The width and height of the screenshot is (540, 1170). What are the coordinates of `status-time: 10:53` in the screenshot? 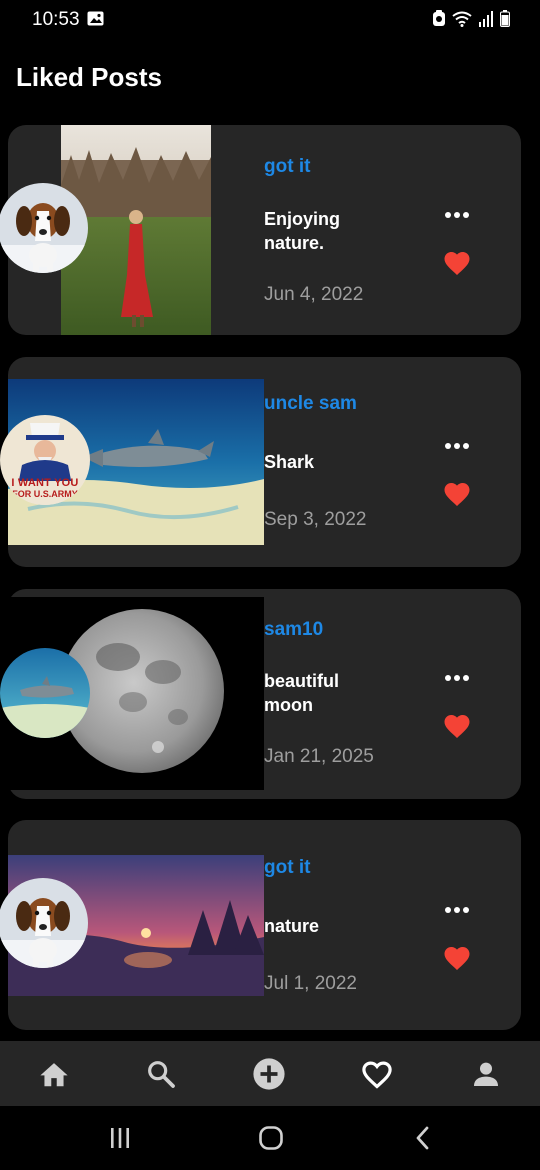 It's located at (56, 19).